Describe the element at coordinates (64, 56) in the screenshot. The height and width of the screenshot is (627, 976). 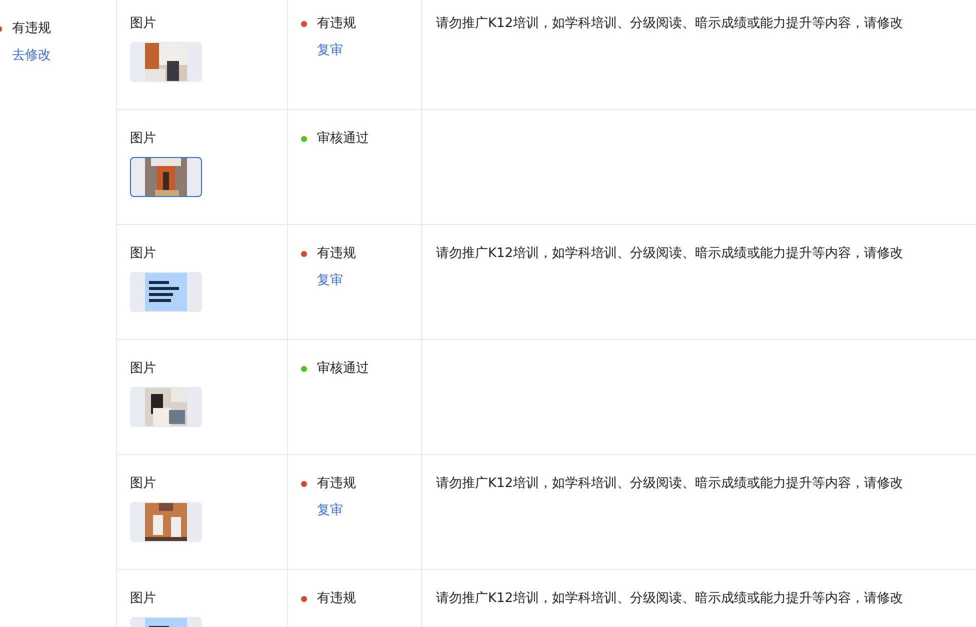
I see `edit-link: 去修改` at that location.